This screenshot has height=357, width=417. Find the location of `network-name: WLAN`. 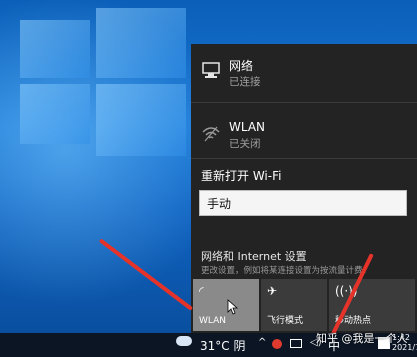

network-name: WLAN is located at coordinates (247, 127).